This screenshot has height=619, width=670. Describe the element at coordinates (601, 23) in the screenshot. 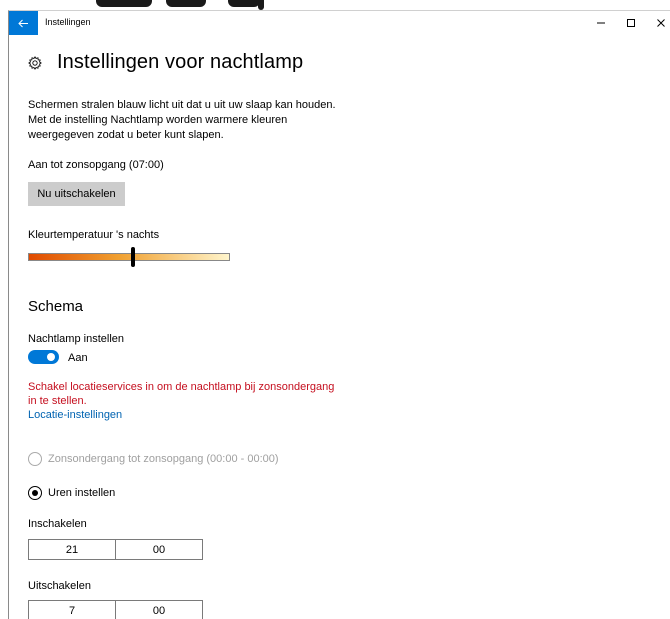

I see `minimize-icon` at that location.